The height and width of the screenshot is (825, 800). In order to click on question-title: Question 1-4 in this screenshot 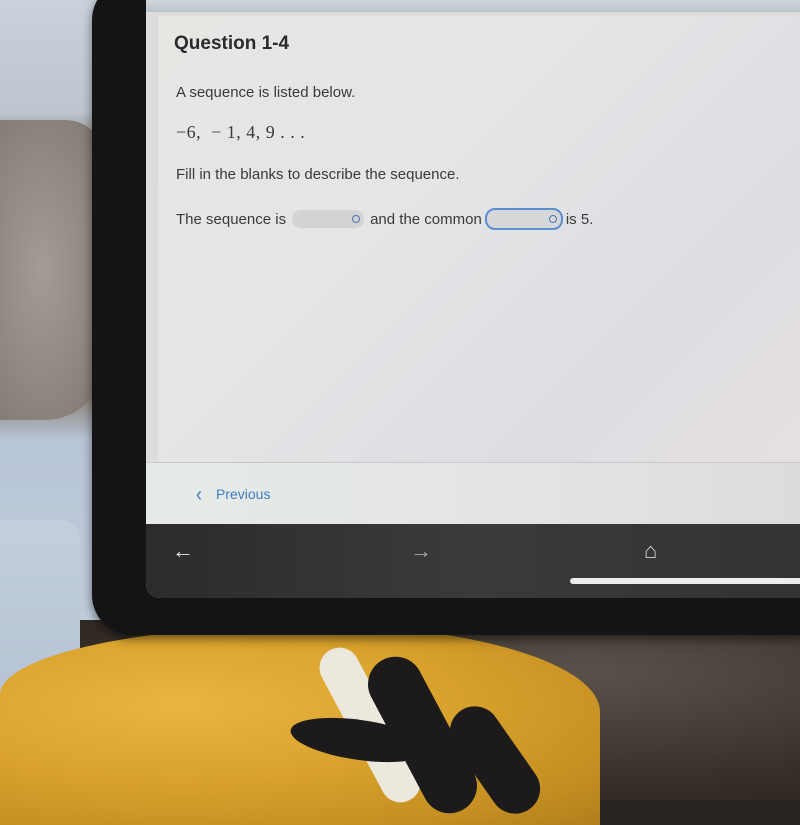, I will do `click(232, 43)`.